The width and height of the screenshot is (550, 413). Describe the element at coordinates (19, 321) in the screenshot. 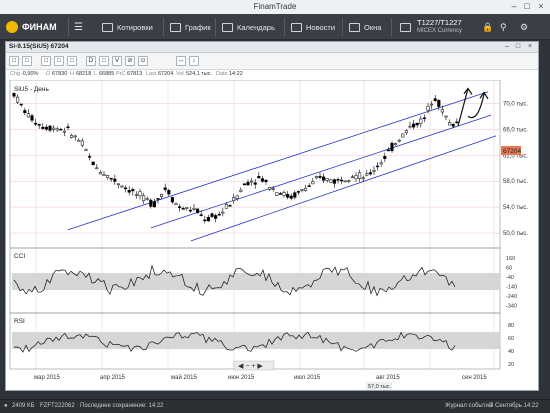

I see `rsi-label: RSI` at that location.